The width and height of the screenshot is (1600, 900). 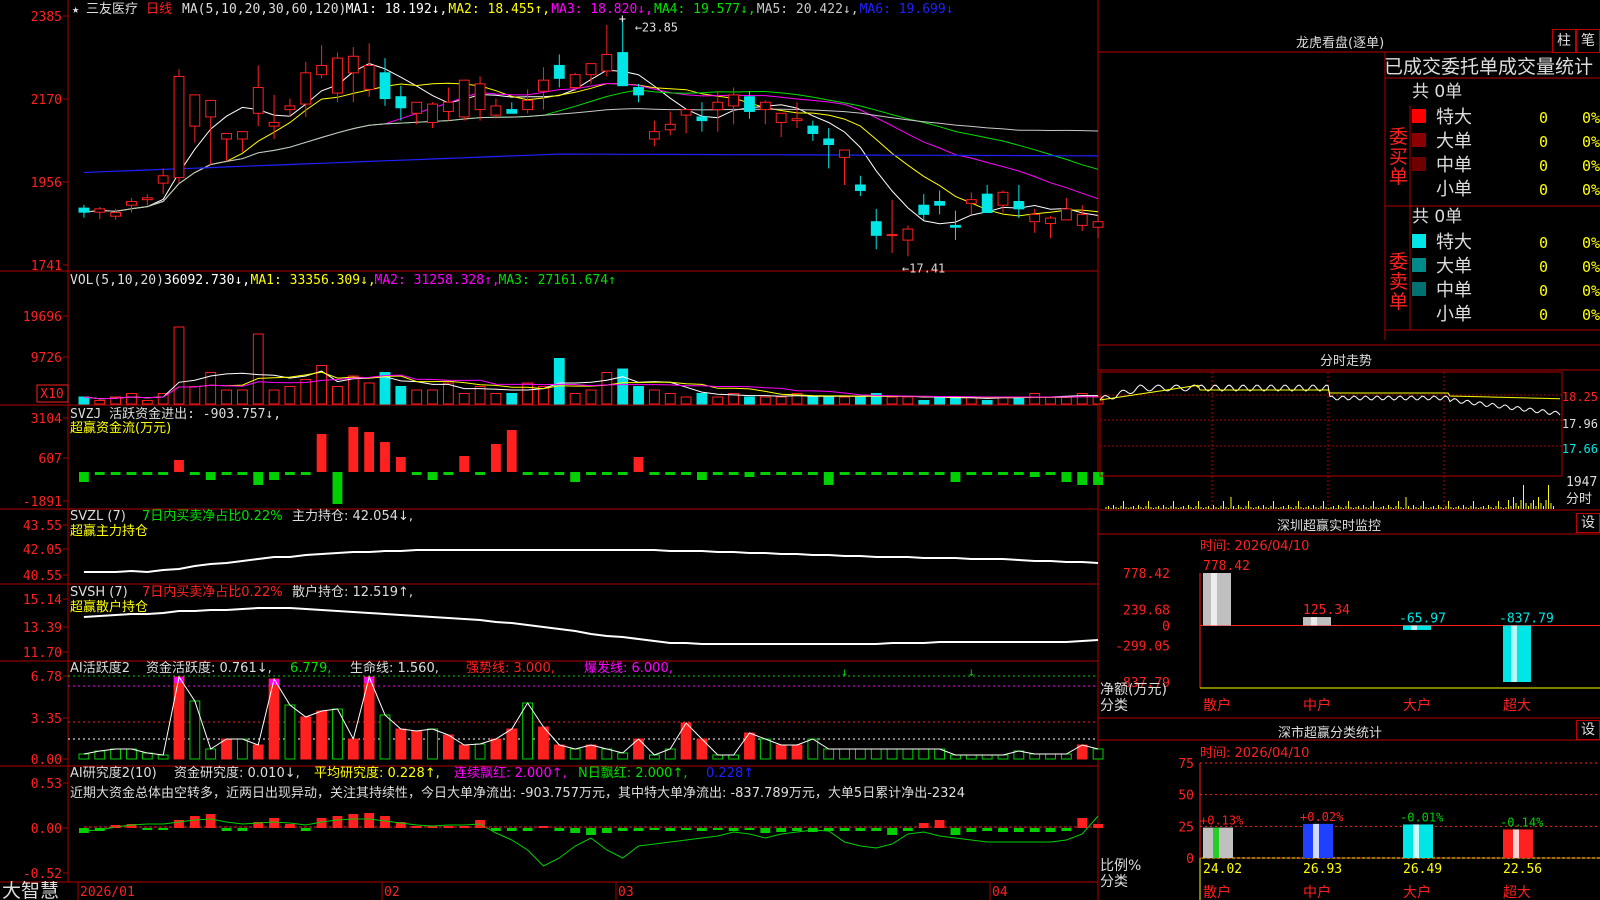 What do you see at coordinates (310, 668) in the screenshot?
I see `ai-header-2: 6.779,` at bounding box center [310, 668].